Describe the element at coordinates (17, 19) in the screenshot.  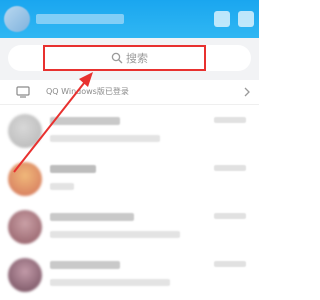
I see `user-avatar` at that location.